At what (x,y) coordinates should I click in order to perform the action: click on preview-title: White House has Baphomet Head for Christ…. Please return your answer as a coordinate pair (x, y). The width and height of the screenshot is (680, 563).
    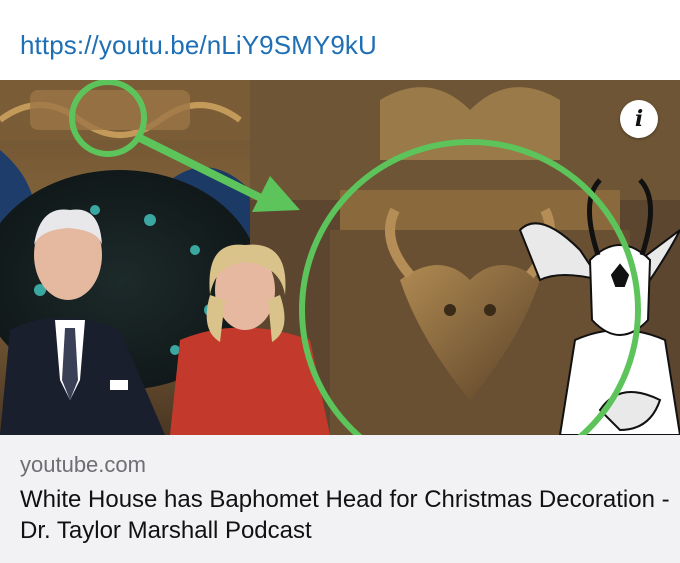
    Looking at the image, I should click on (345, 515).